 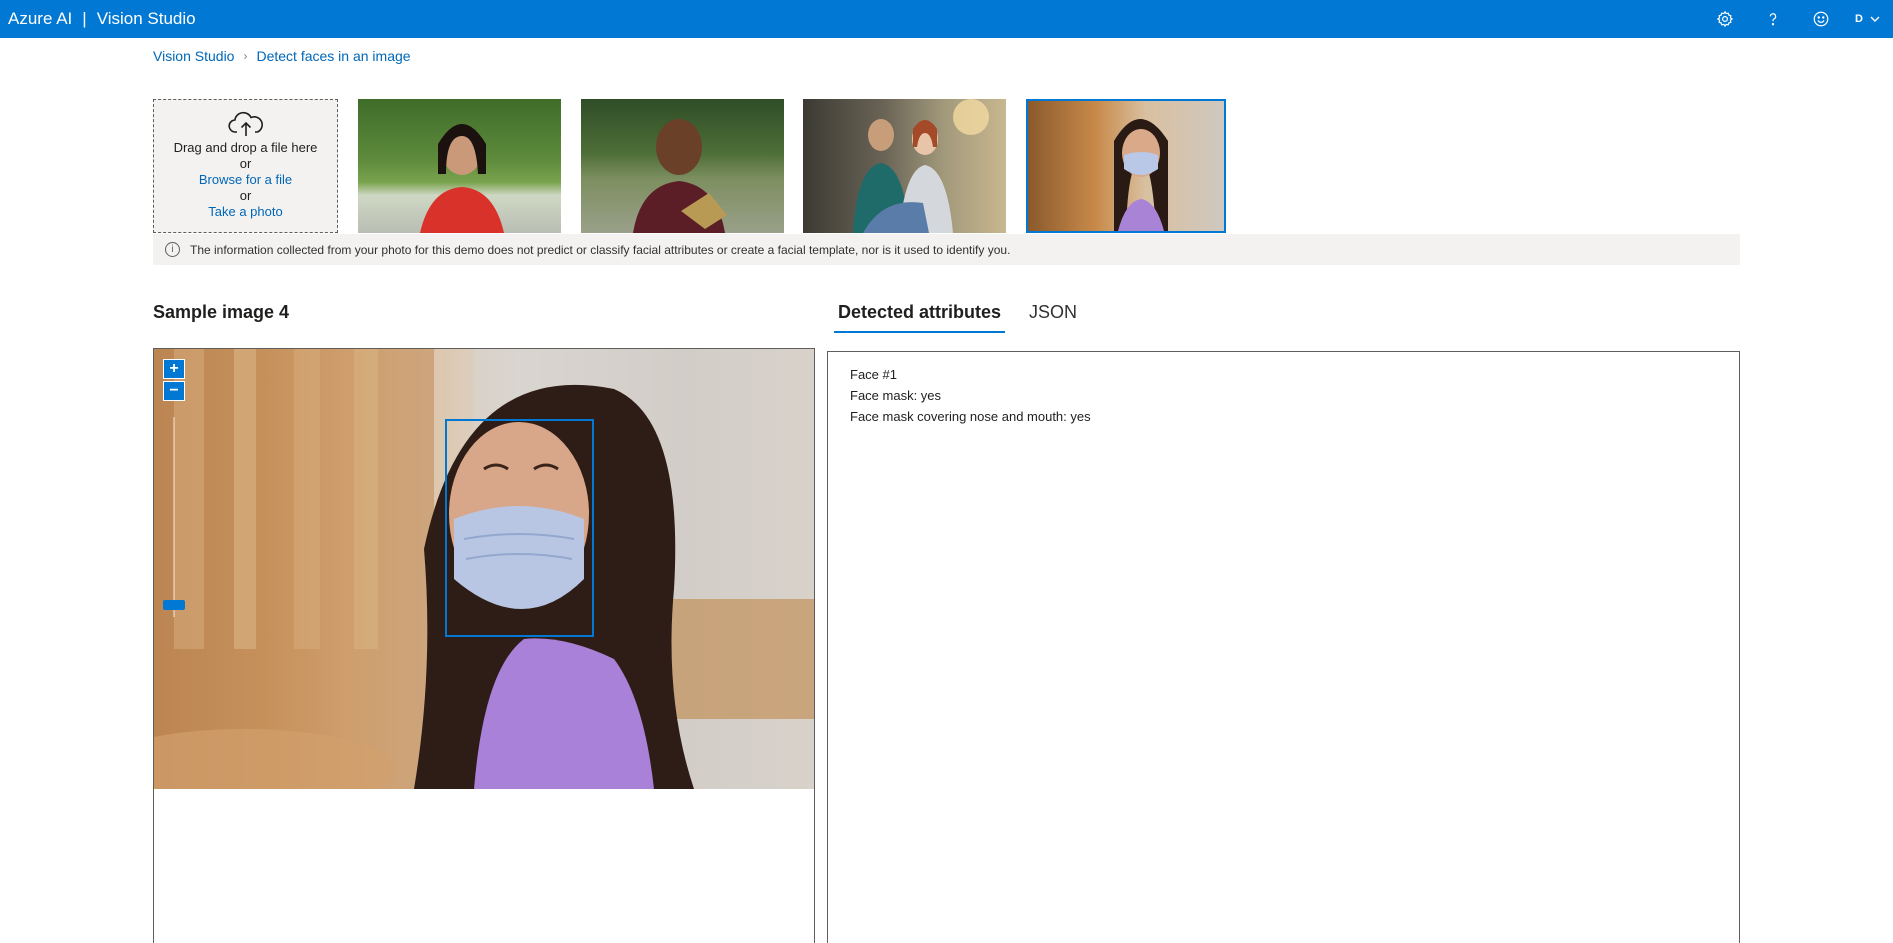 I want to click on take-photo-link: Take a photo, so click(x=245, y=212).